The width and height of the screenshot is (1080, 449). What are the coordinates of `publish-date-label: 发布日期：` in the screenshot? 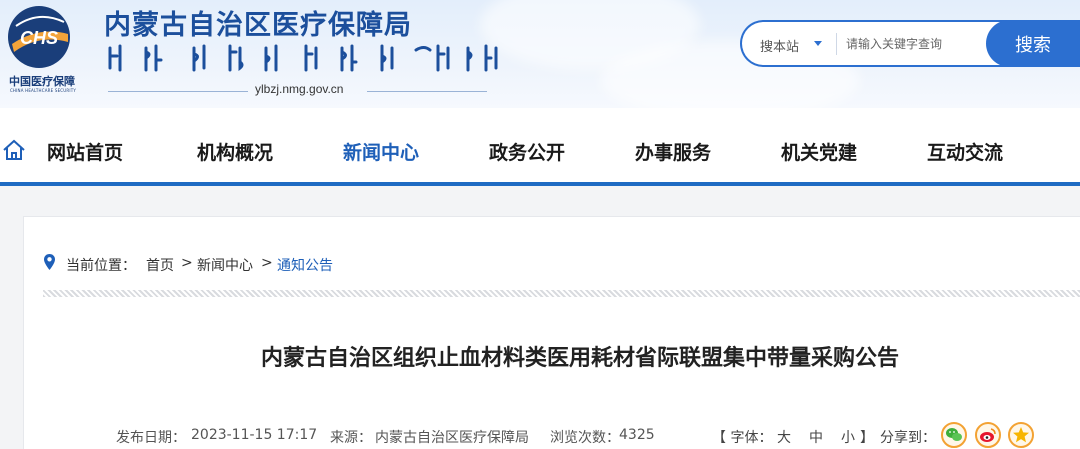 It's located at (151, 438).